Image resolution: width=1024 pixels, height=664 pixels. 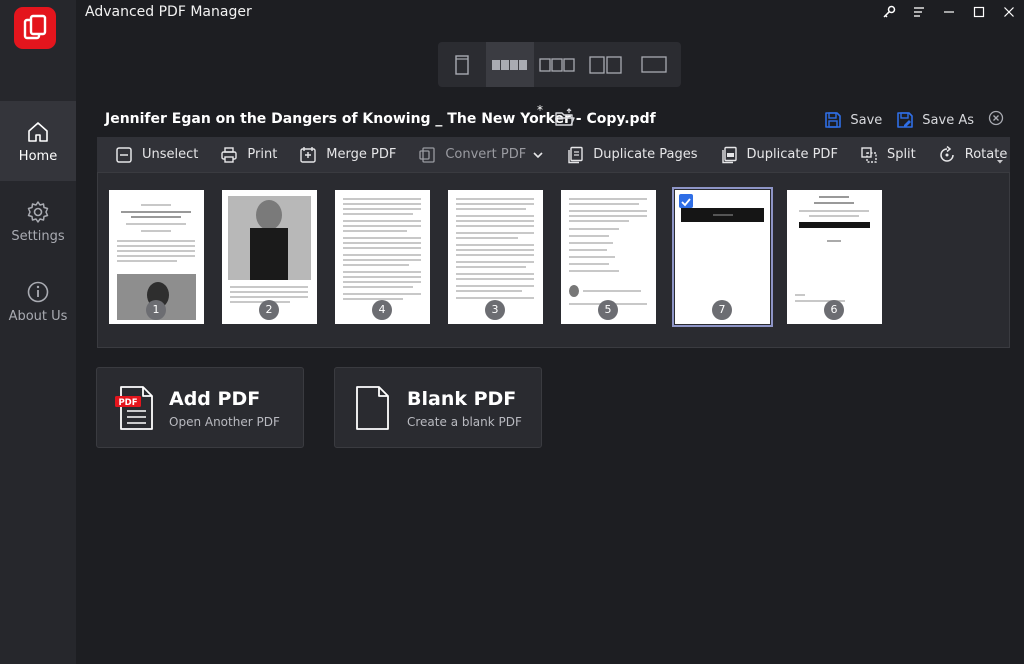 I want to click on split-button: Split, so click(x=888, y=155).